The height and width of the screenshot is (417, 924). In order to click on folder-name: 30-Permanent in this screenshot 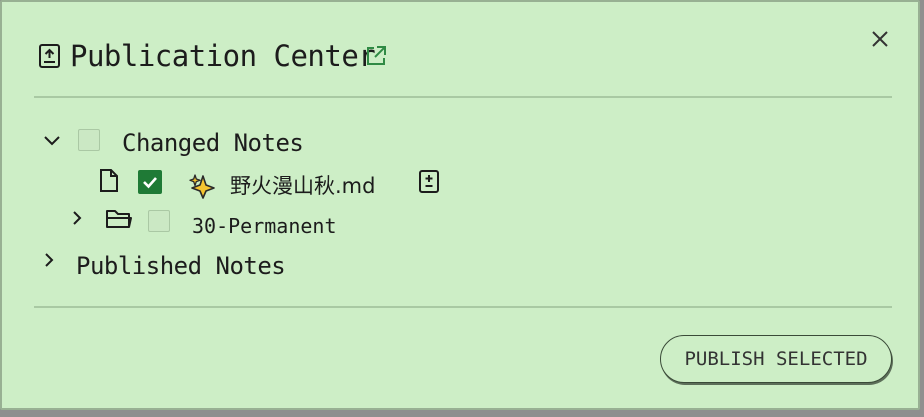, I will do `click(264, 226)`.